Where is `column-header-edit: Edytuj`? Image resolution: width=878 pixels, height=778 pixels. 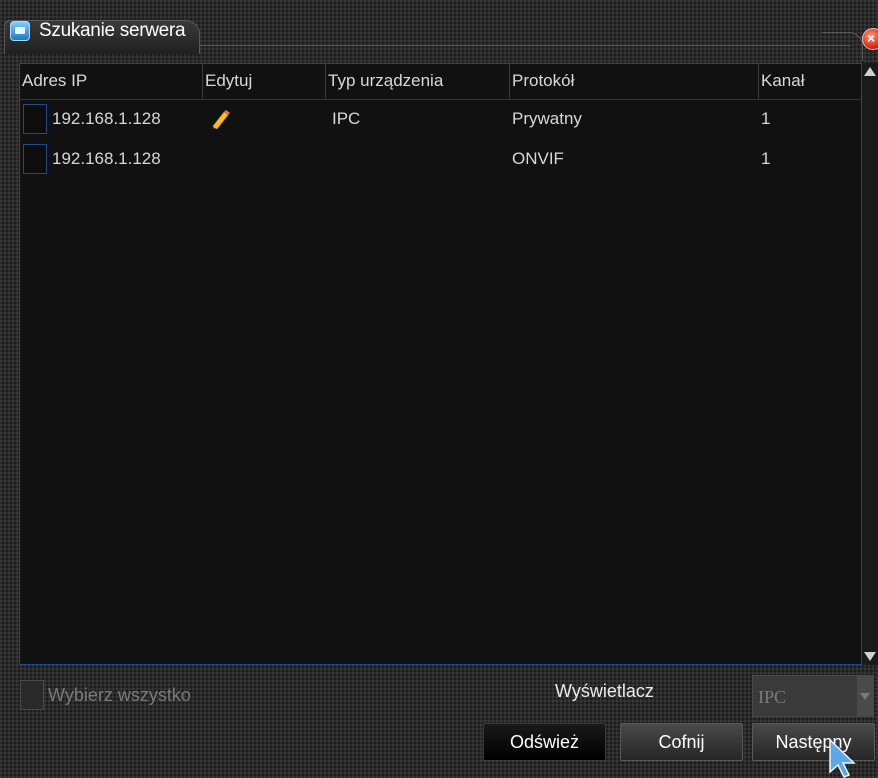
column-header-edit: Edytuj is located at coordinates (264, 81).